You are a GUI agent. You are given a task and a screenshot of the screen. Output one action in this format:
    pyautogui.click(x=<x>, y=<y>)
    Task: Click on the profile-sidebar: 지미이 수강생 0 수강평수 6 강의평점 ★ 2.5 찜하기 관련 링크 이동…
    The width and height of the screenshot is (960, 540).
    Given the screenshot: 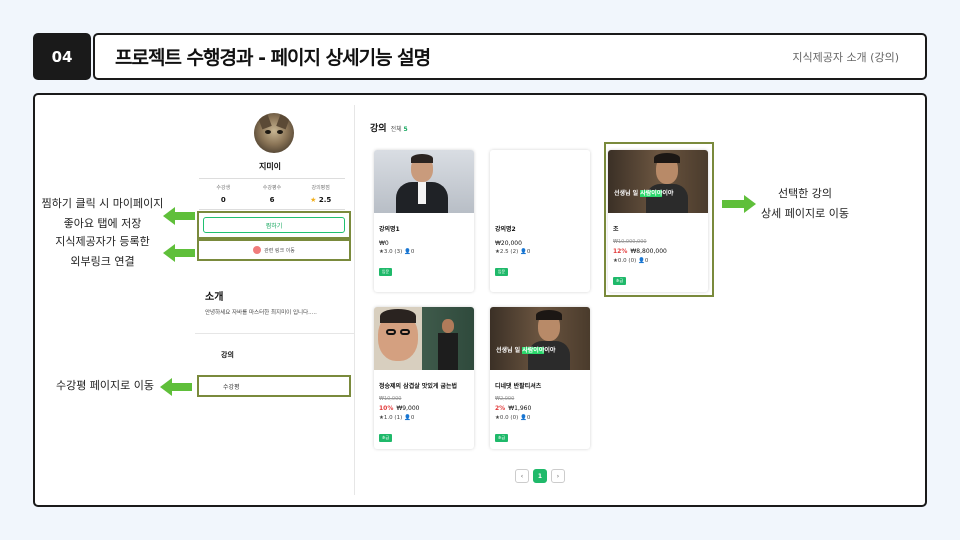 What is the action you would take?
    pyautogui.click(x=275, y=300)
    